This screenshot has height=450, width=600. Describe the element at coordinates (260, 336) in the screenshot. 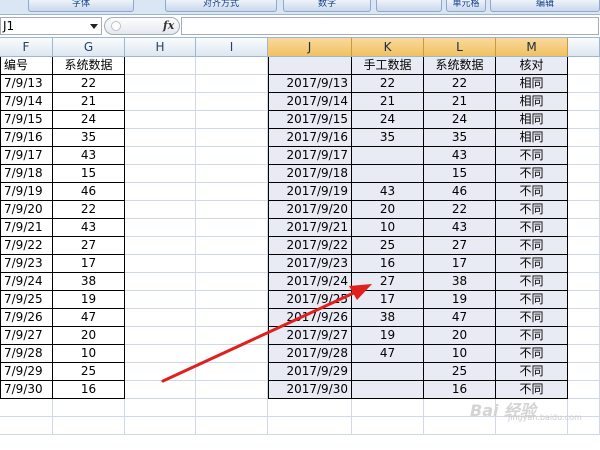

I see `arrow-shaft` at that location.